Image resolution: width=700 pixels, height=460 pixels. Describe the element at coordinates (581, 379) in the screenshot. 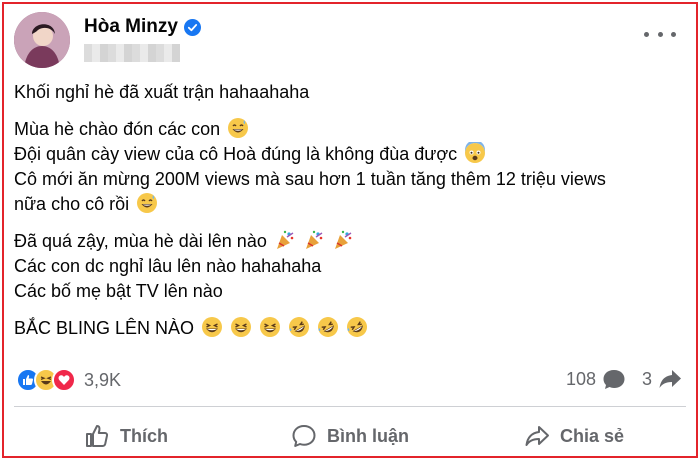

I see `comment-count: 108` at that location.